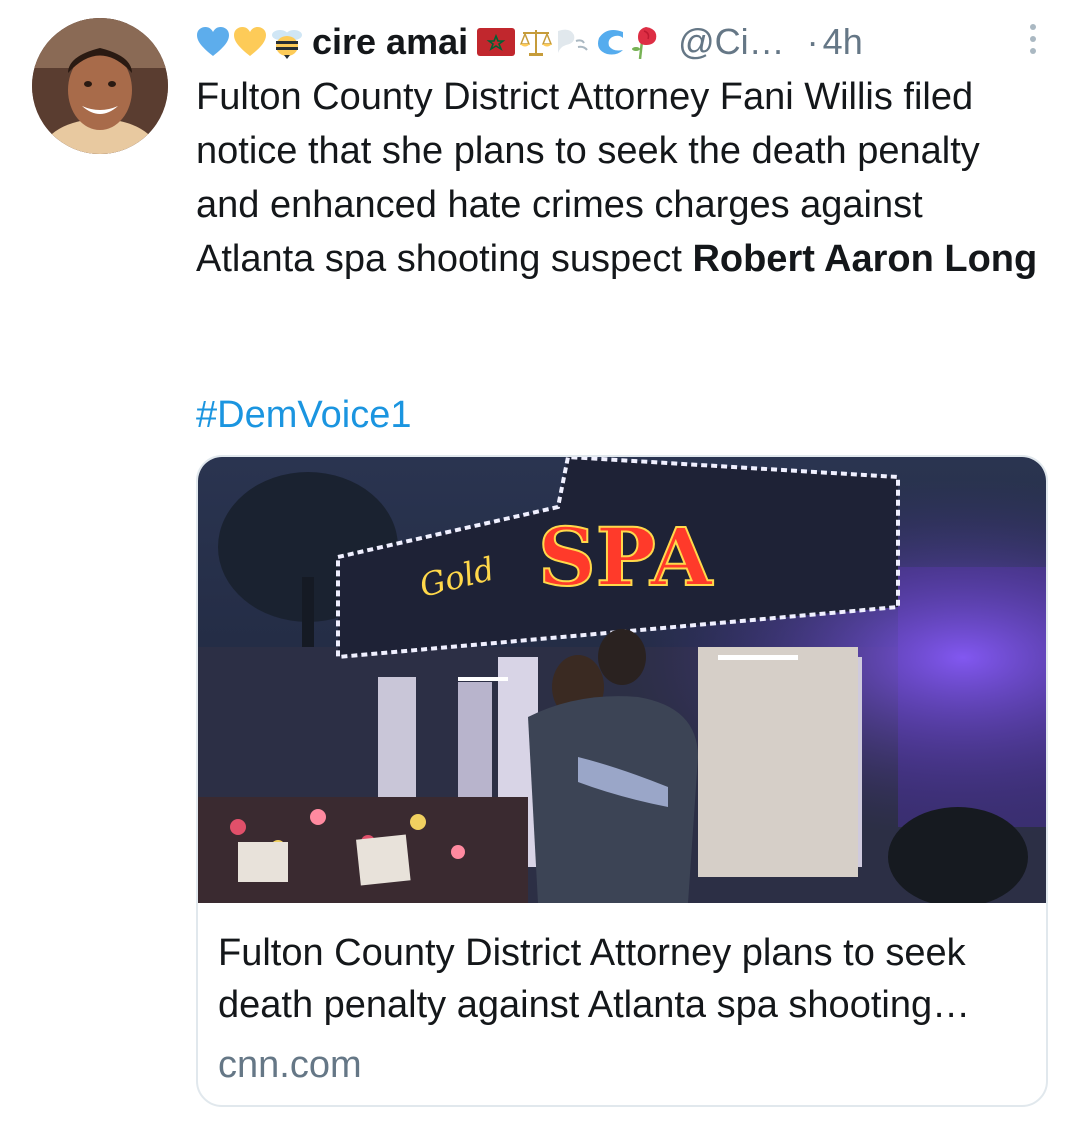  I want to click on avatar-photo, so click(100, 86).